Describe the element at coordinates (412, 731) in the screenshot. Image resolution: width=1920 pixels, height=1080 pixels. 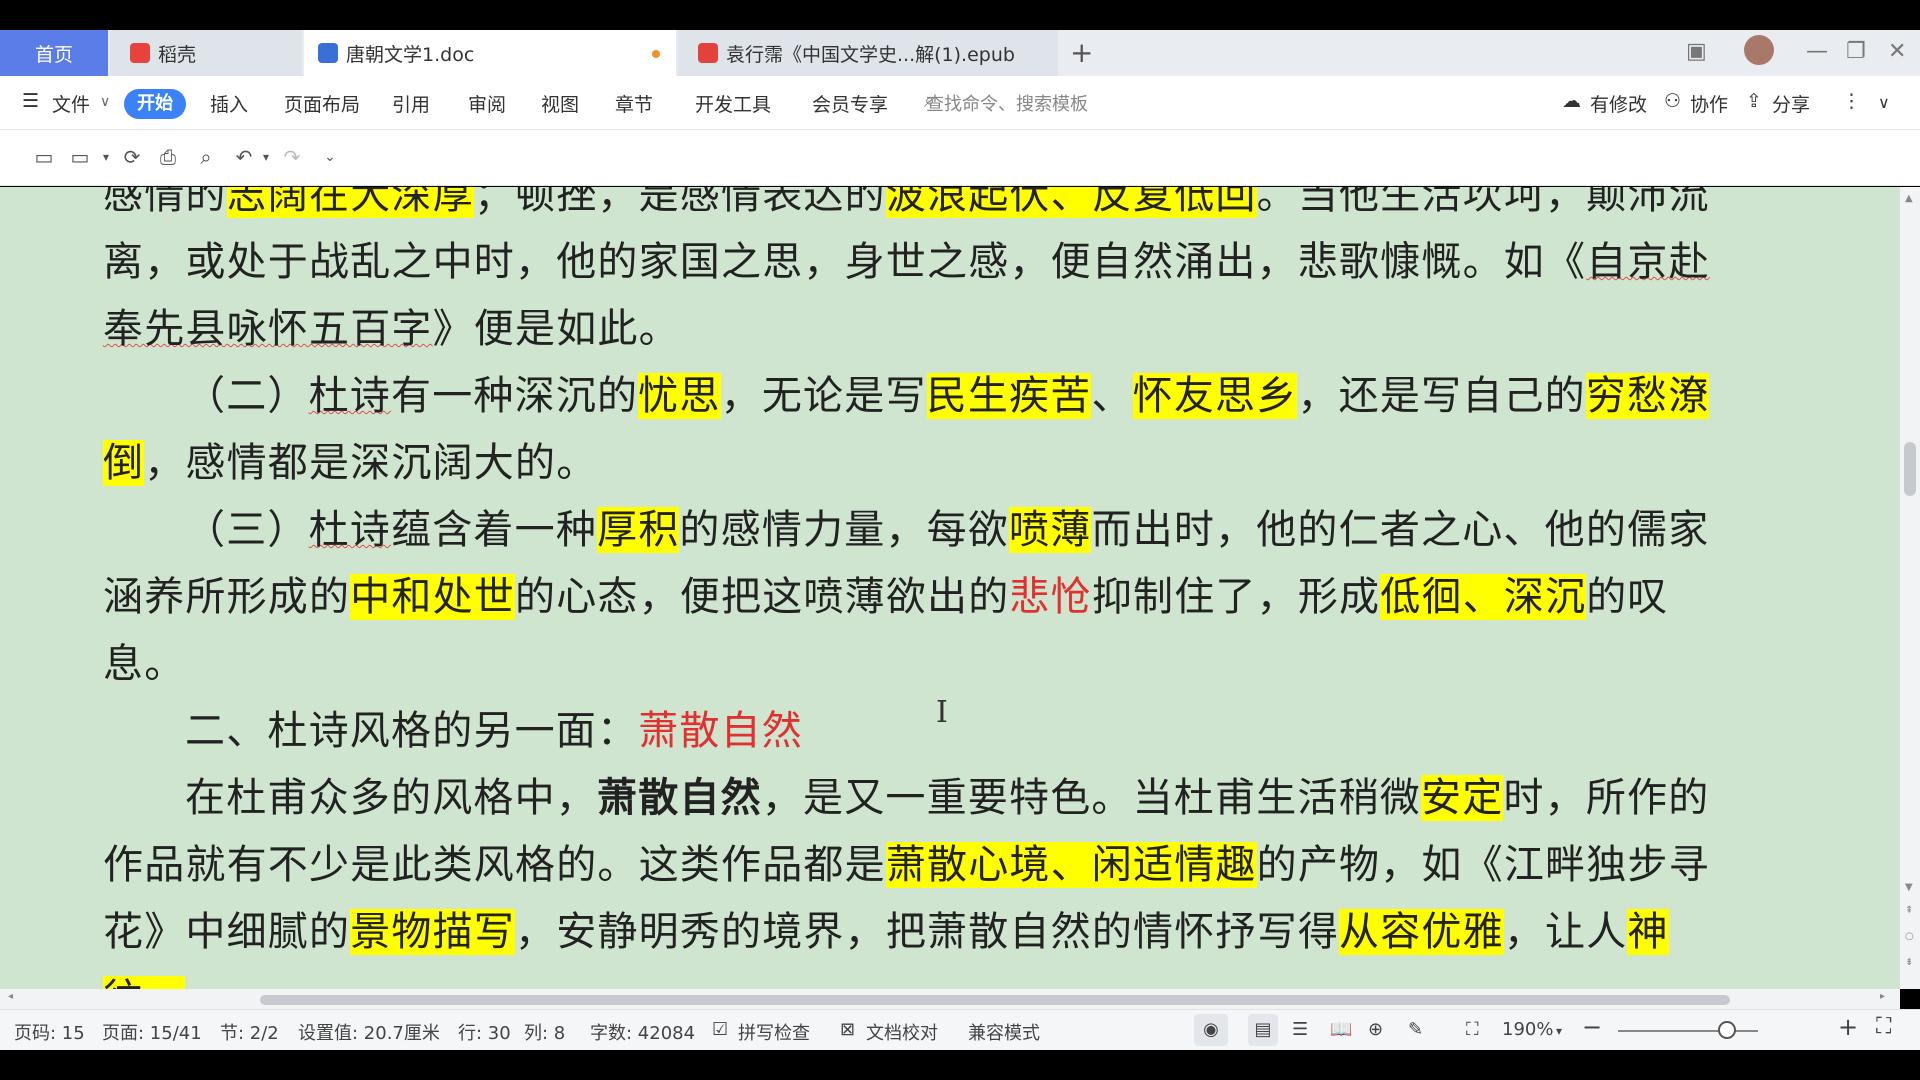
I see `text-run: 二、杜诗风格的另一面：` at that location.